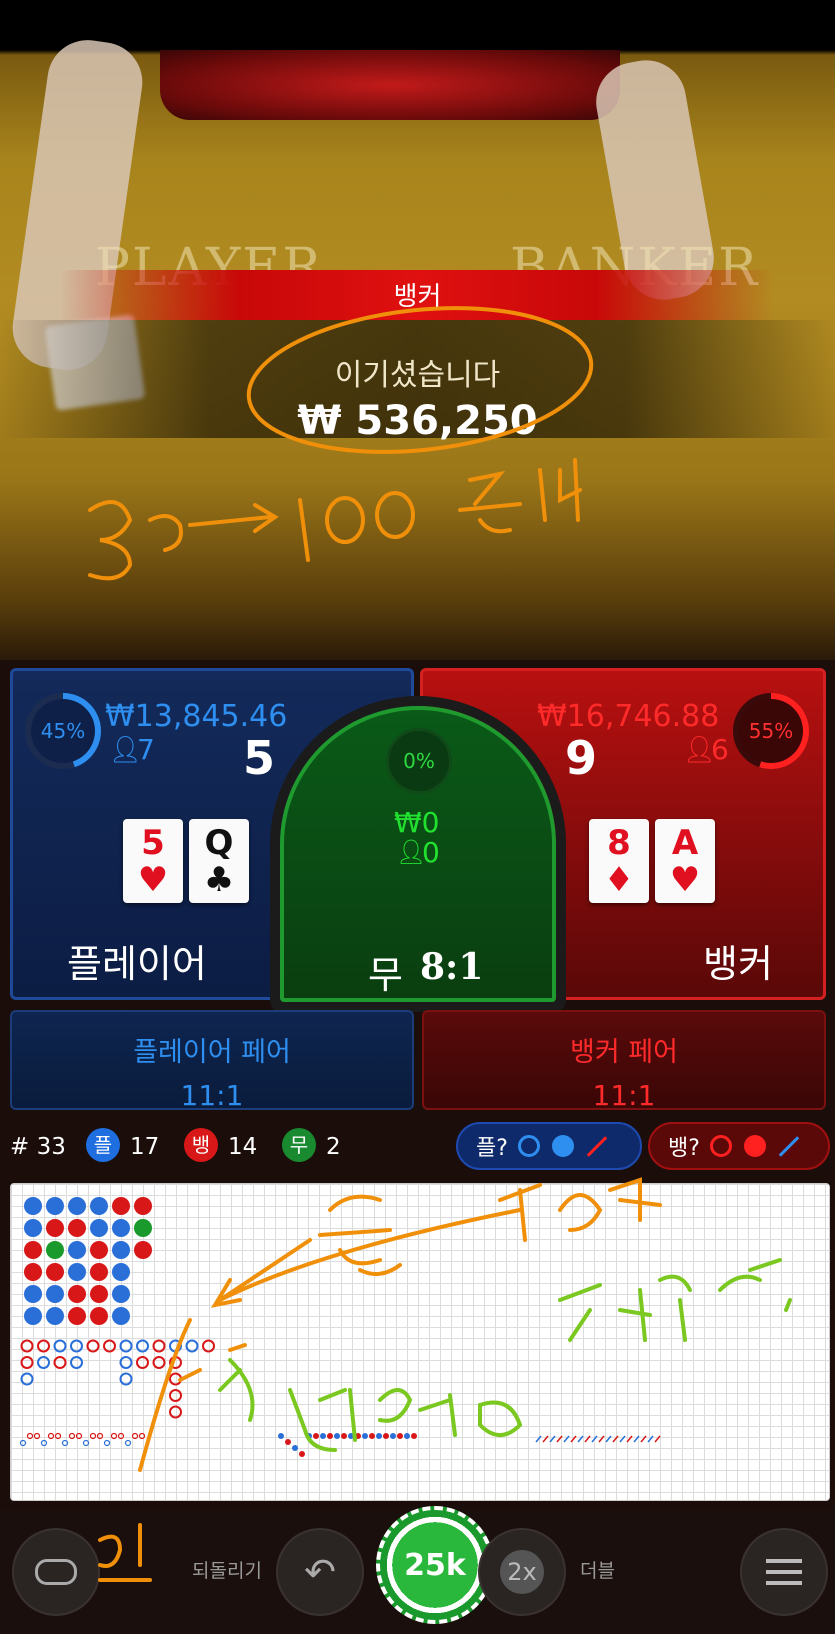 The image size is (835, 1634). What do you see at coordinates (243, 1147) in the screenshot?
I see `banker-win-count: 14` at bounding box center [243, 1147].